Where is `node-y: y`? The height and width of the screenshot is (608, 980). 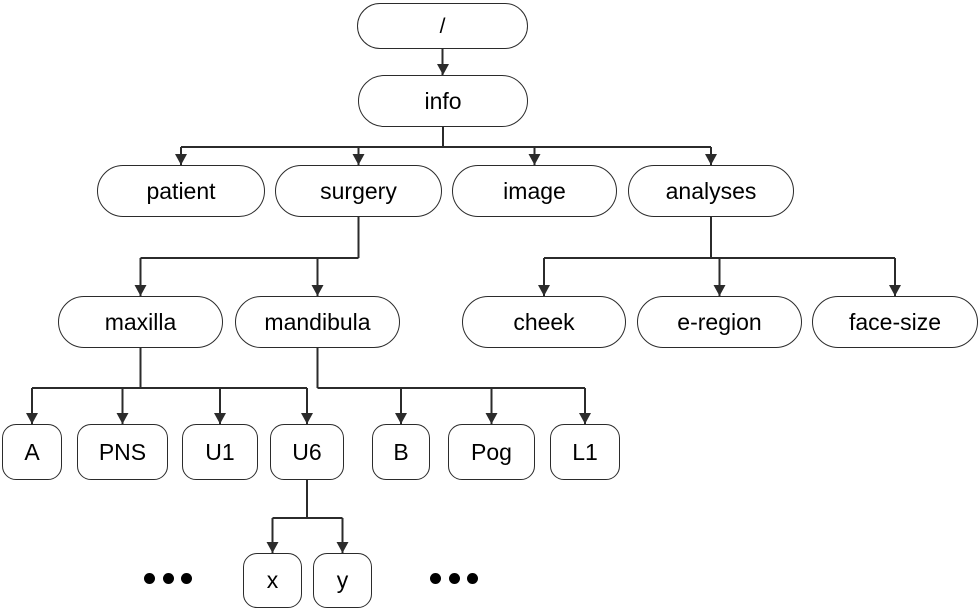
node-y: y is located at coordinates (342, 580).